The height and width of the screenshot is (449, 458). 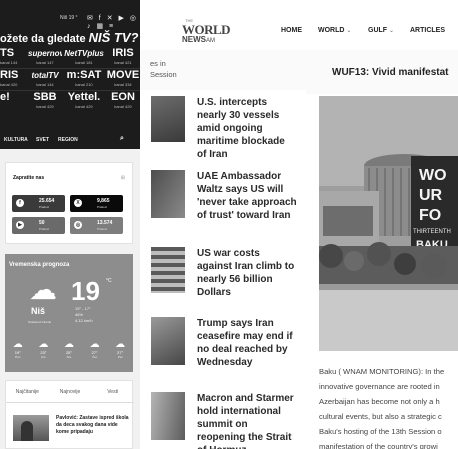 I want to click on top-strip: Niš 19 ° ✉ f ✕ ▶ ◎ ♪ ▦ ≡, so click(x=70, y=22).